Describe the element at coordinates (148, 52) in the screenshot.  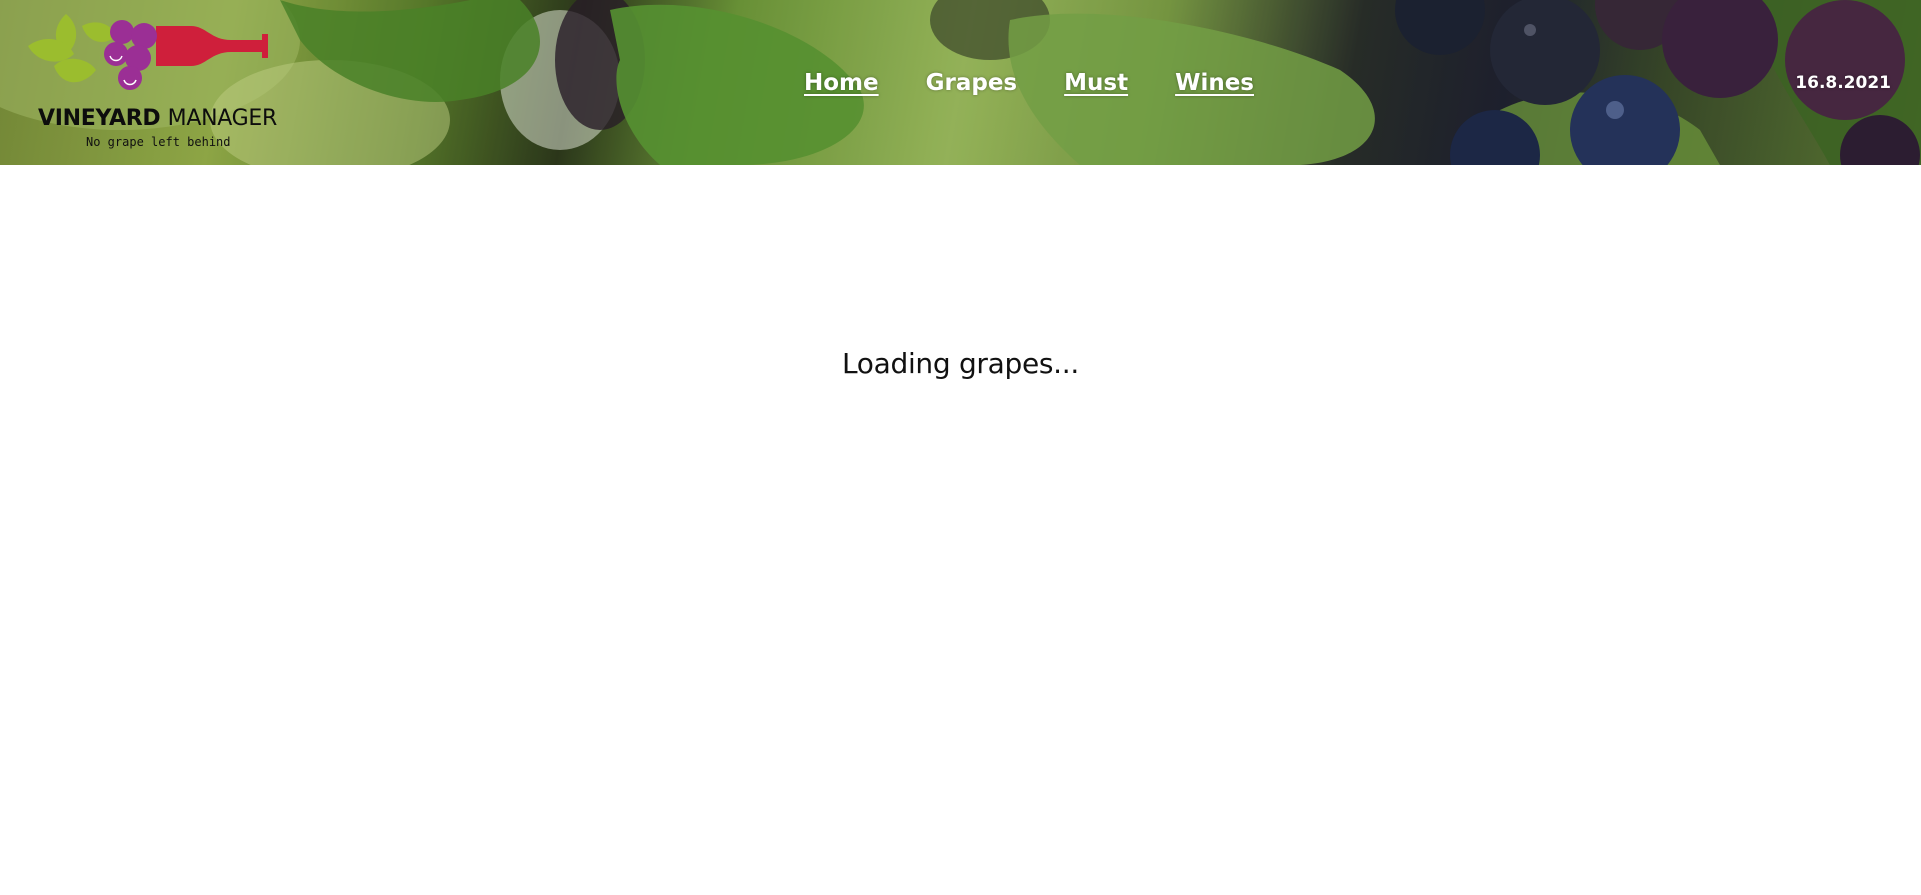
I see `grape-bottle-logo-icon` at that location.